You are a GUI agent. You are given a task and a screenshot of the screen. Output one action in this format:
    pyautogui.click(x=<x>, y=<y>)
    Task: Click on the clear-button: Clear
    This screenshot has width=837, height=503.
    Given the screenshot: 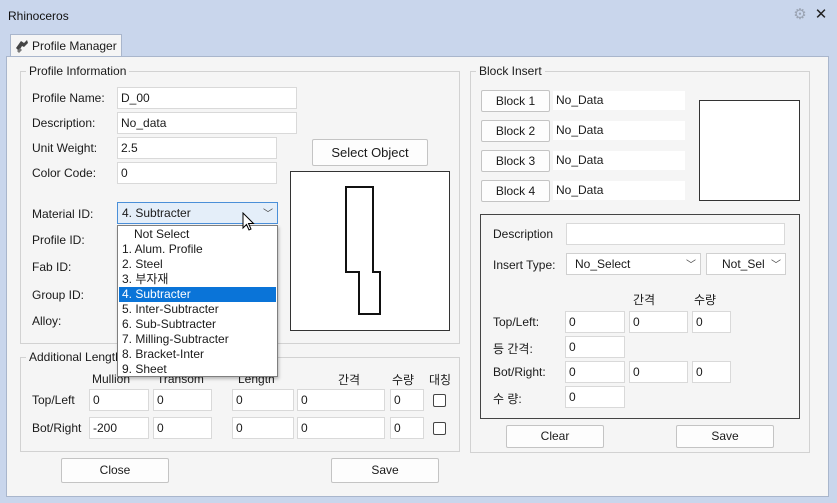 What is the action you would take?
    pyautogui.click(x=555, y=436)
    